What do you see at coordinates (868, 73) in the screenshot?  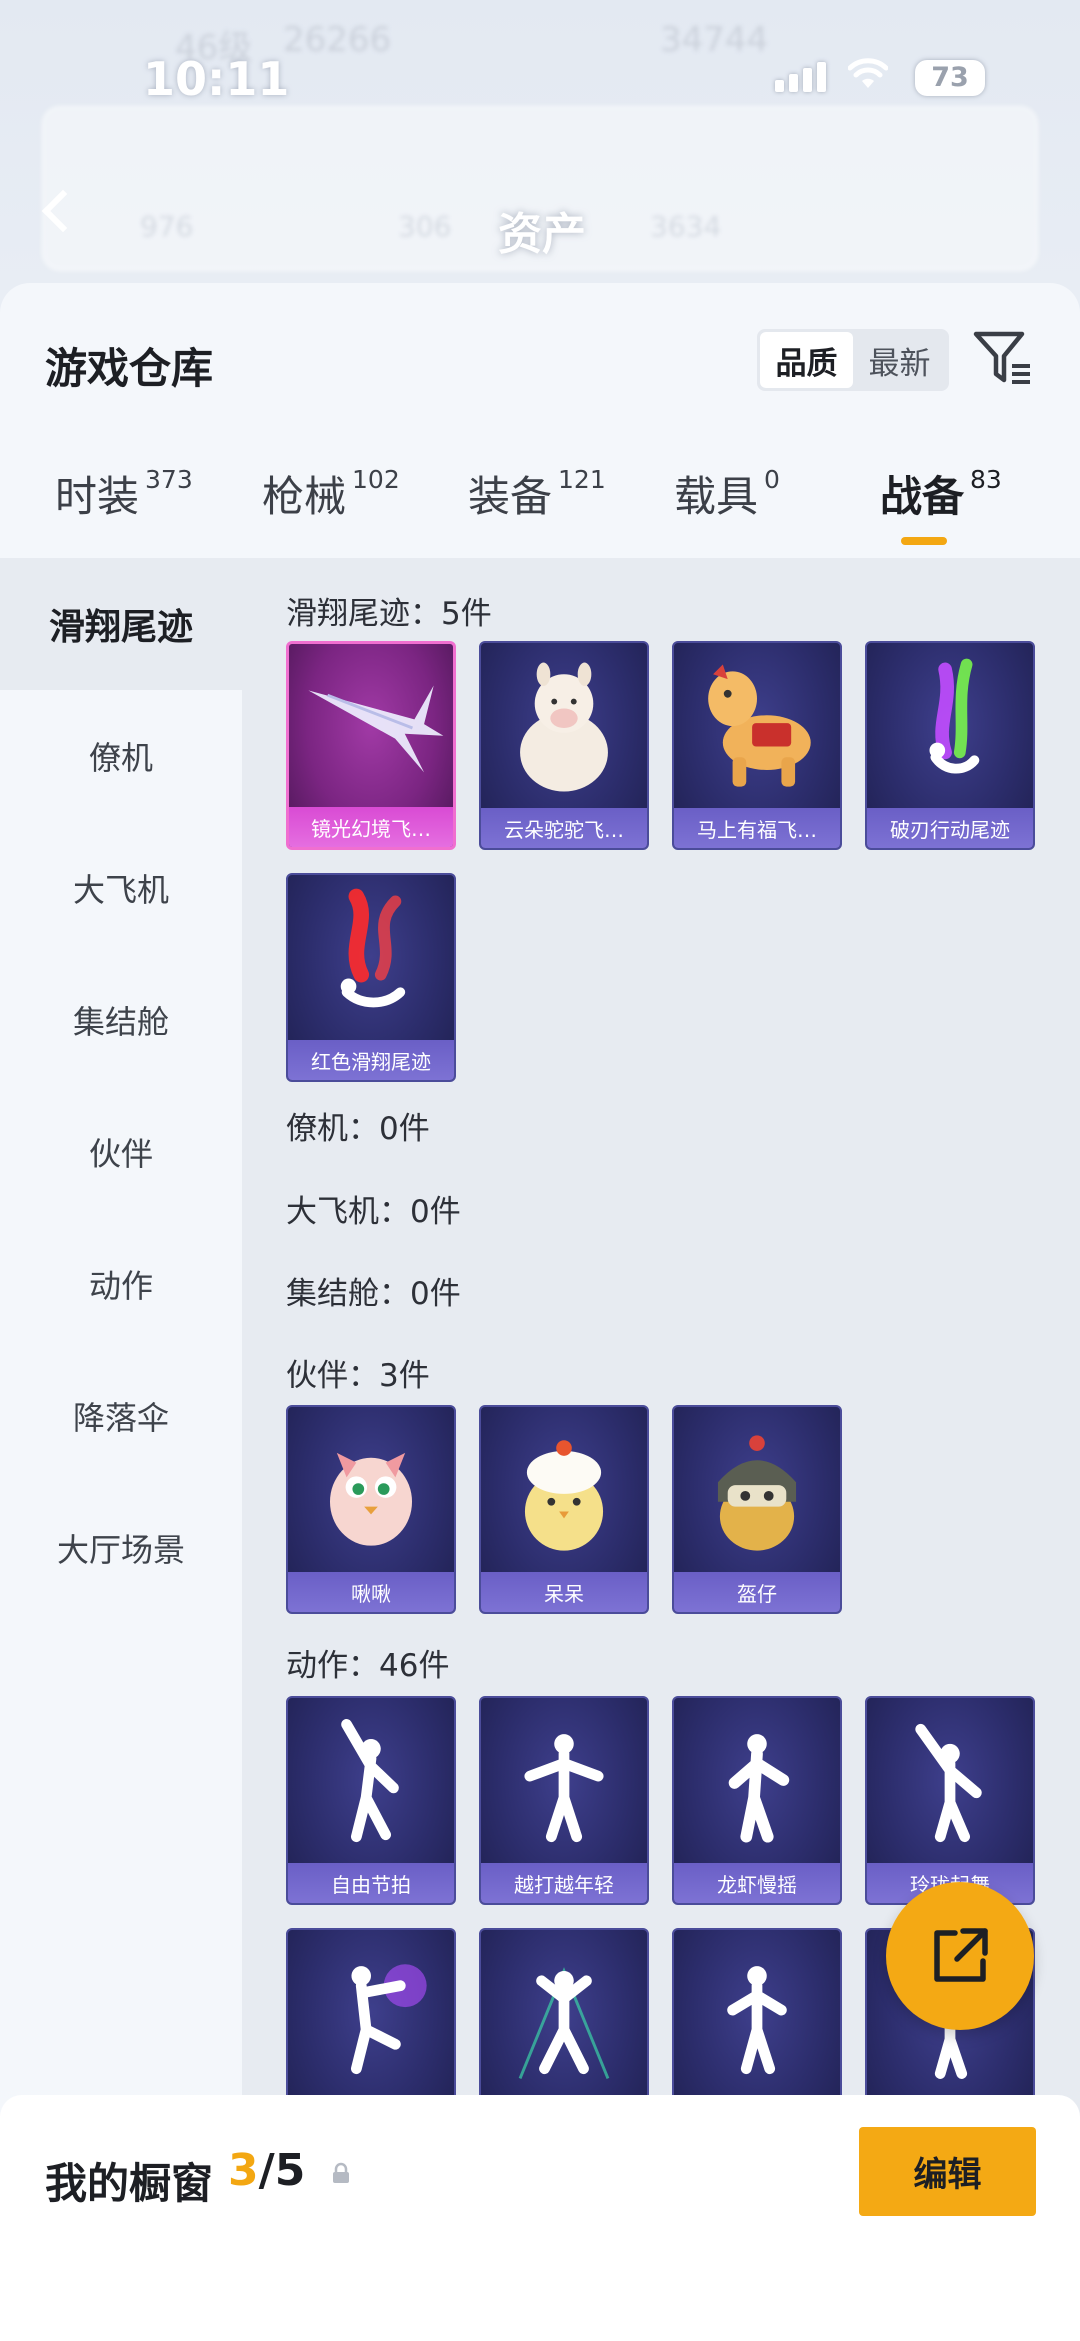 I see `wifi-icon` at bounding box center [868, 73].